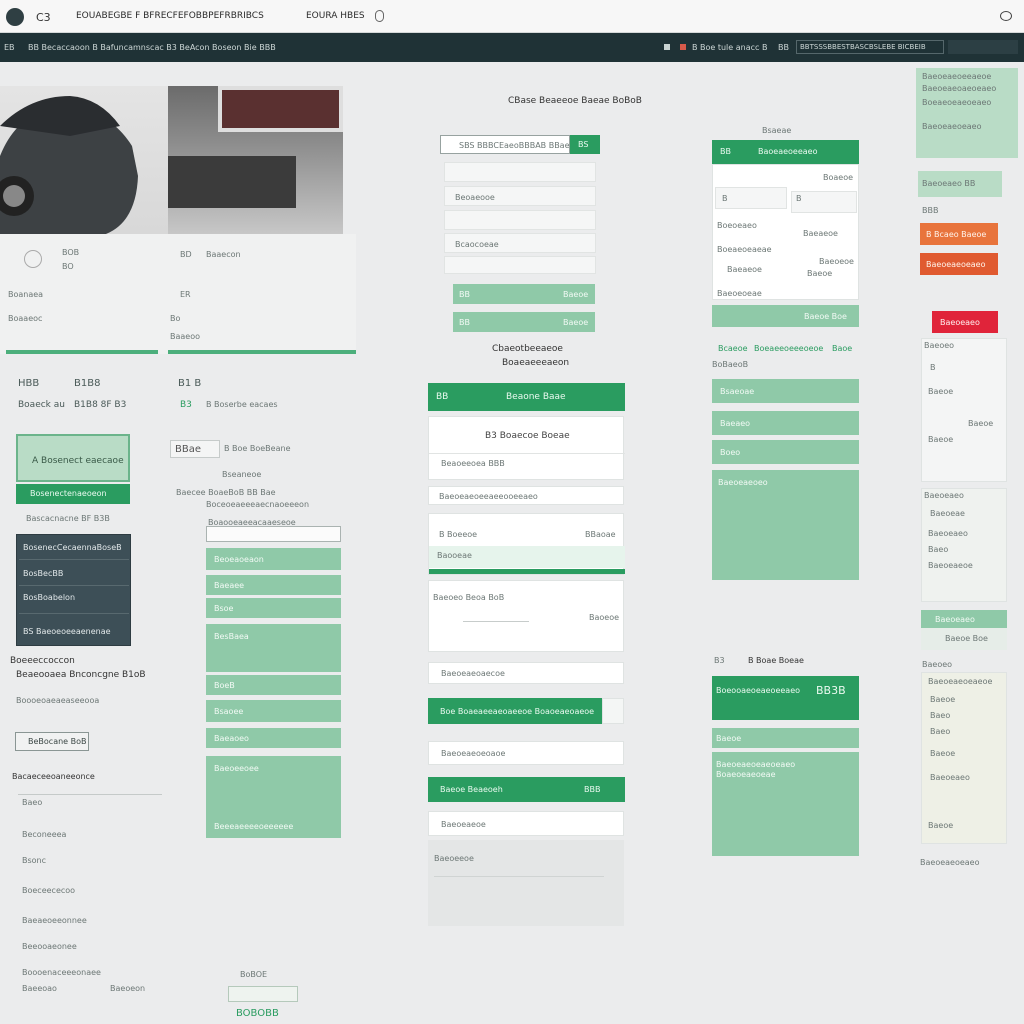 This screenshot has height=1024, width=1024. What do you see at coordinates (952, 126) in the screenshot?
I see `right-box-line: Baeoeaeoeaeo` at bounding box center [952, 126].